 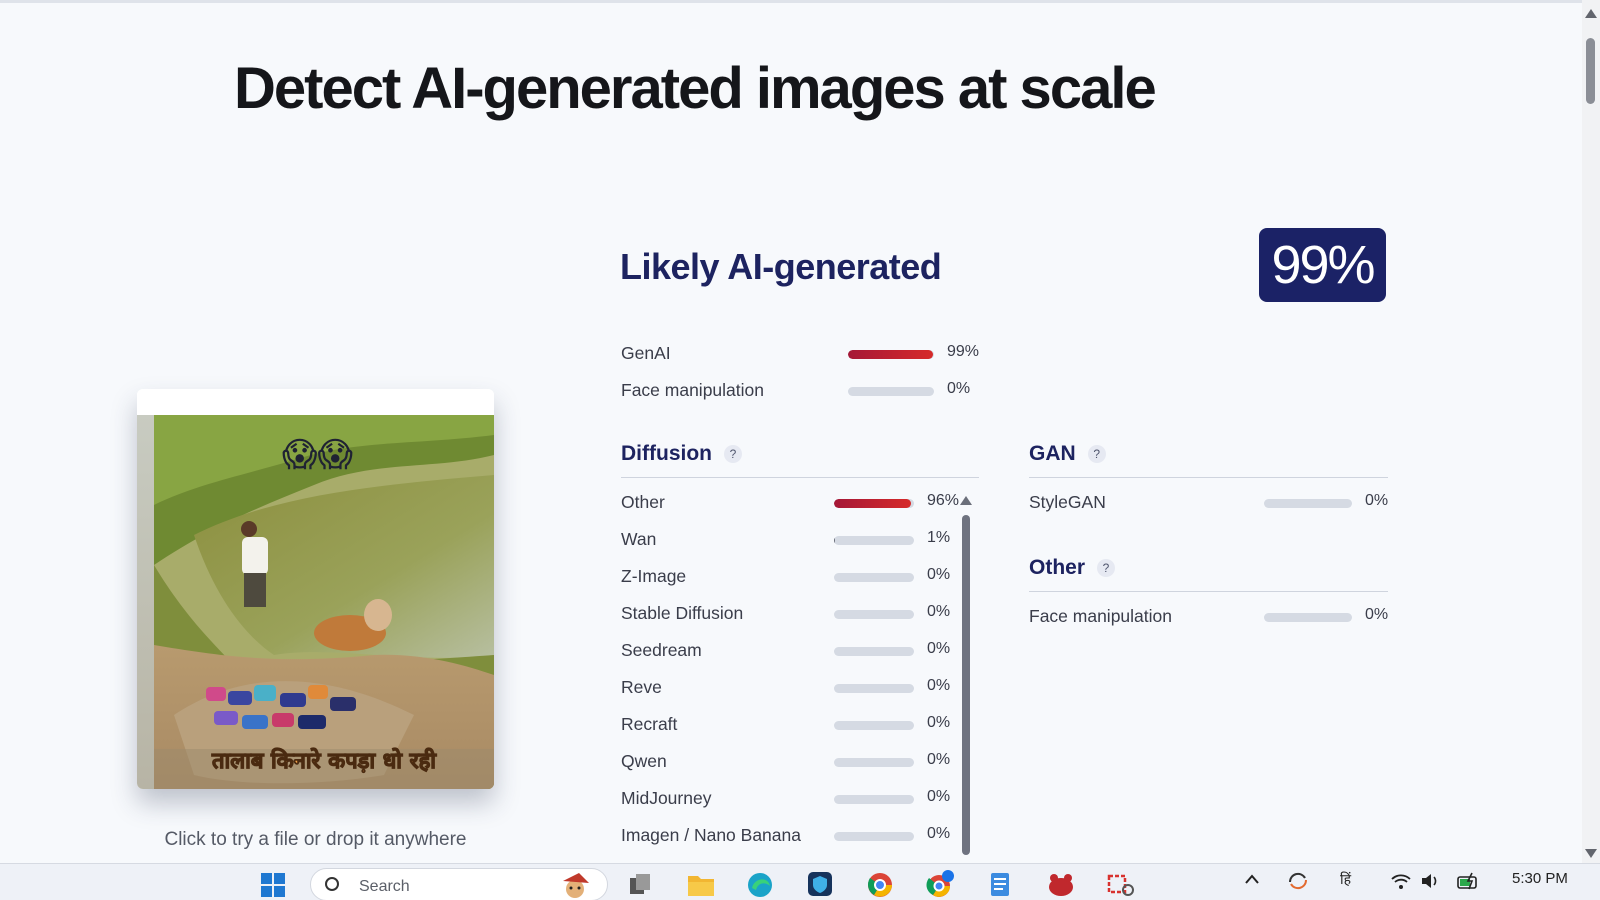 I want to click on file-explorer-icon, so click(x=700, y=884).